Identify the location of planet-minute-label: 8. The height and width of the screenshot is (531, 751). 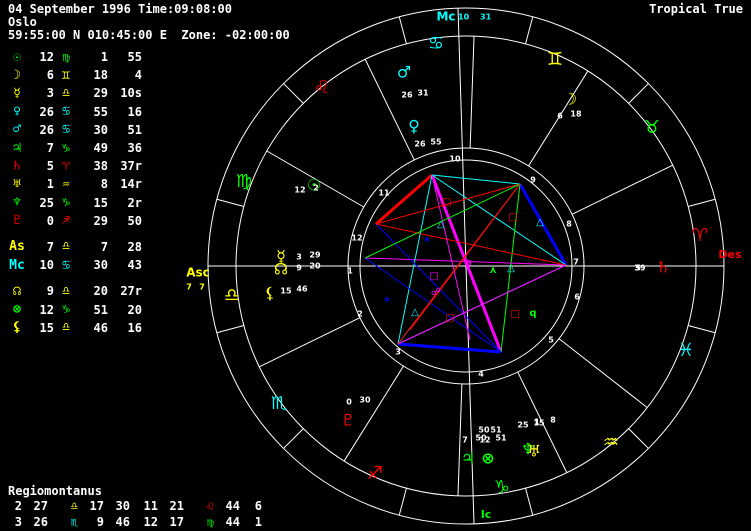
(553, 420).